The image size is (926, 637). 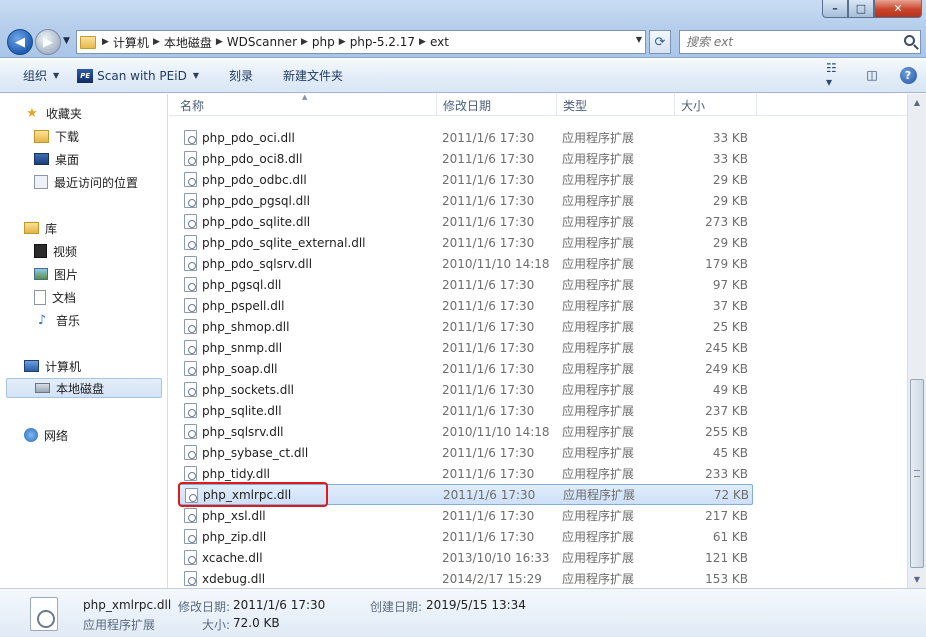 What do you see at coordinates (65, 251) in the screenshot?
I see `nav-label: 视频` at bounding box center [65, 251].